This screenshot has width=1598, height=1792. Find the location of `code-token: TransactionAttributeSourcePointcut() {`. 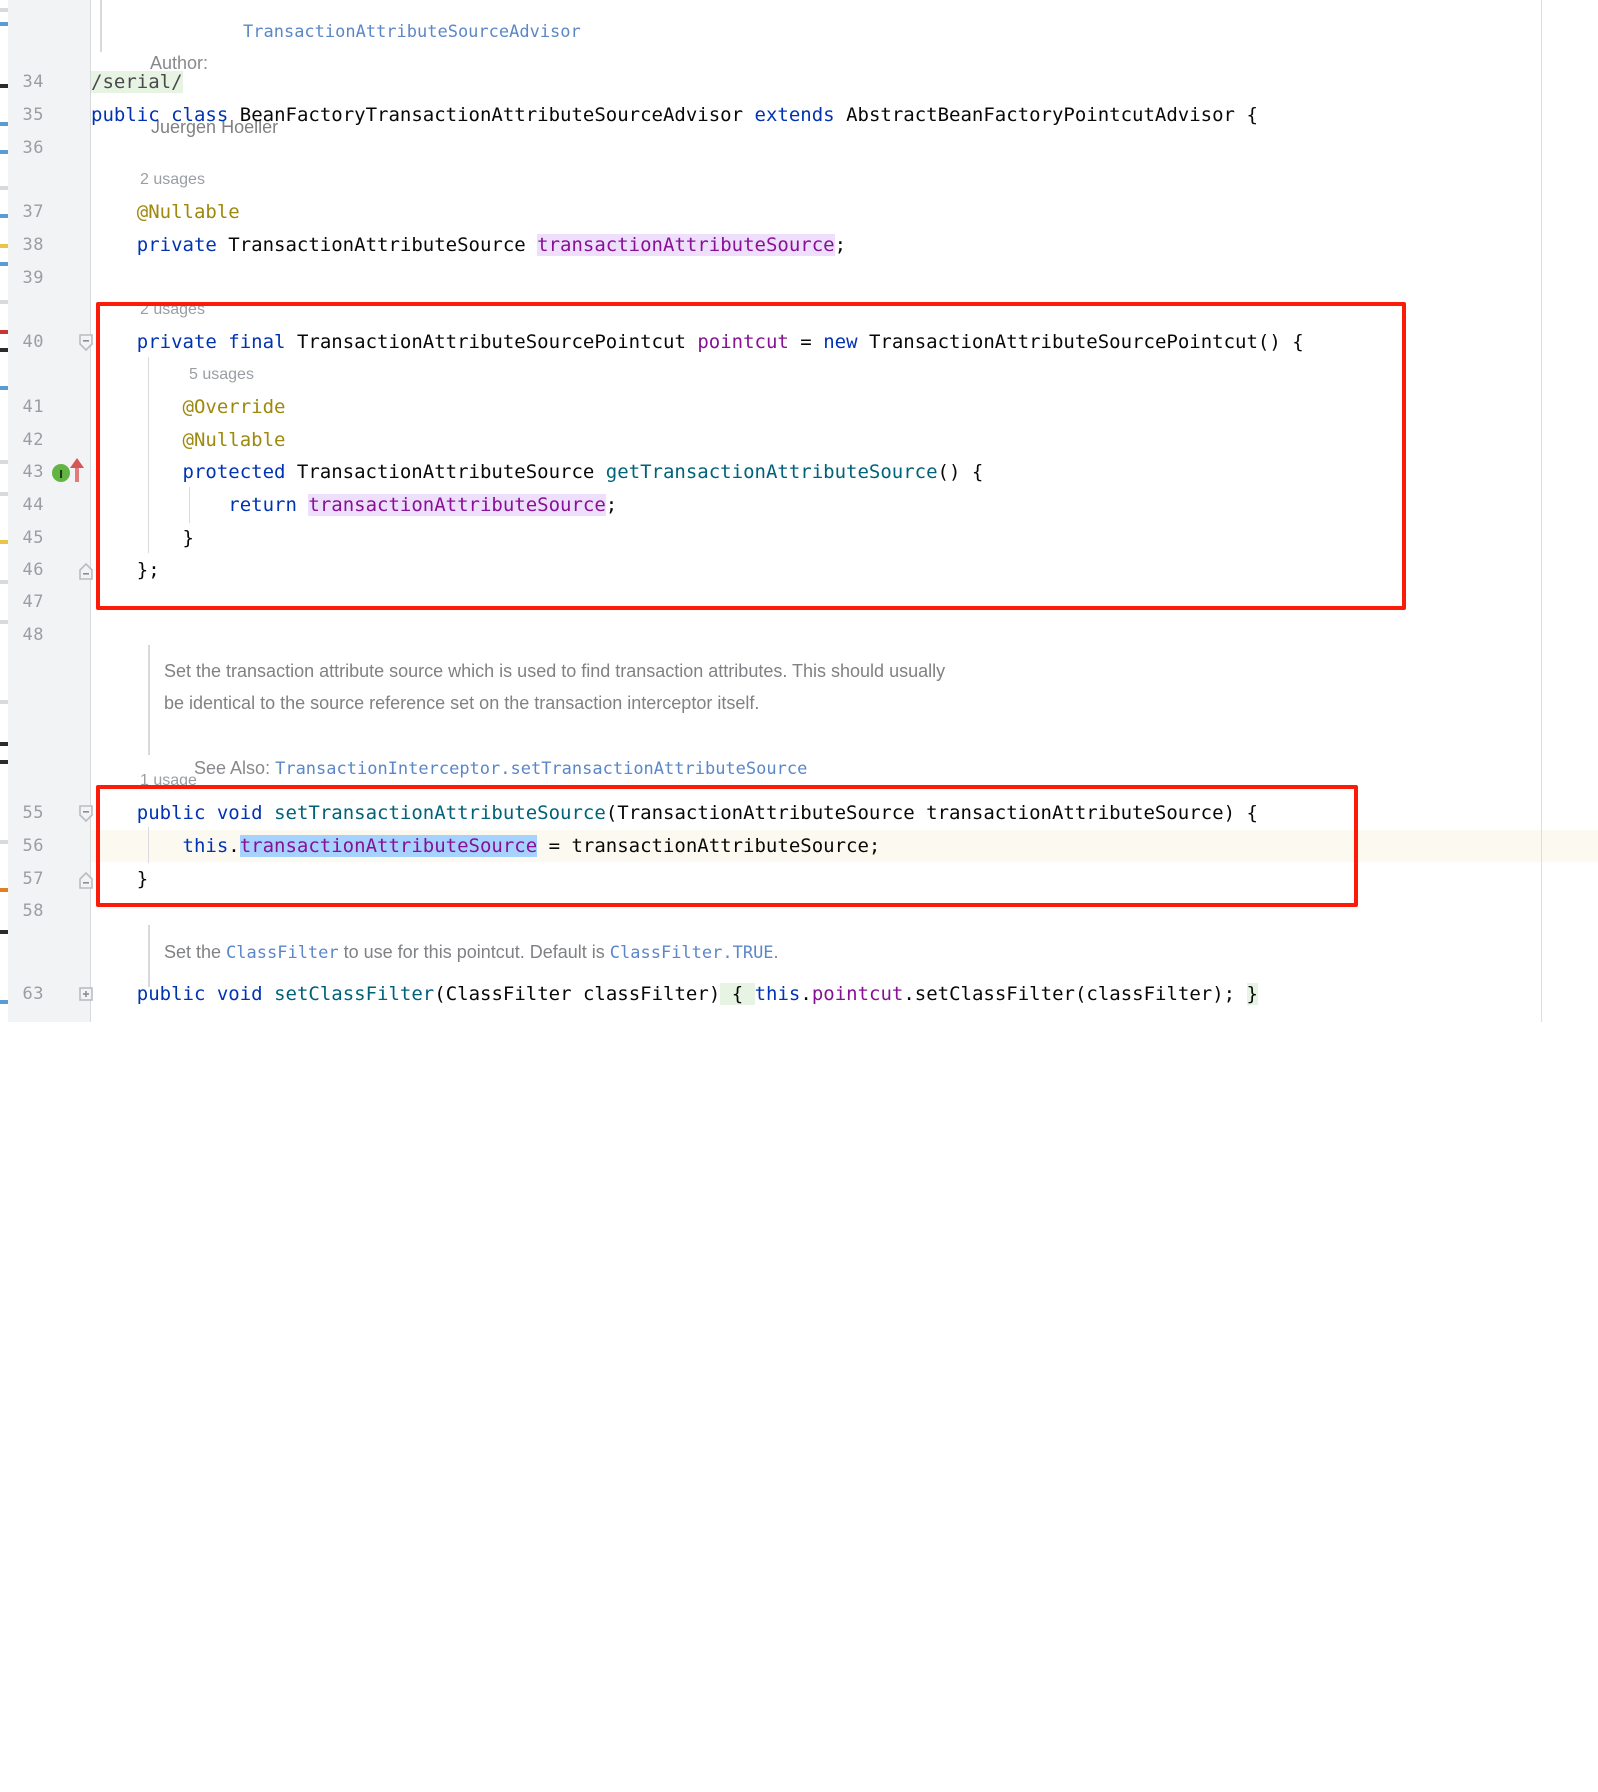

code-token: TransactionAttributeSourcePointcut() { is located at coordinates (1086, 342).